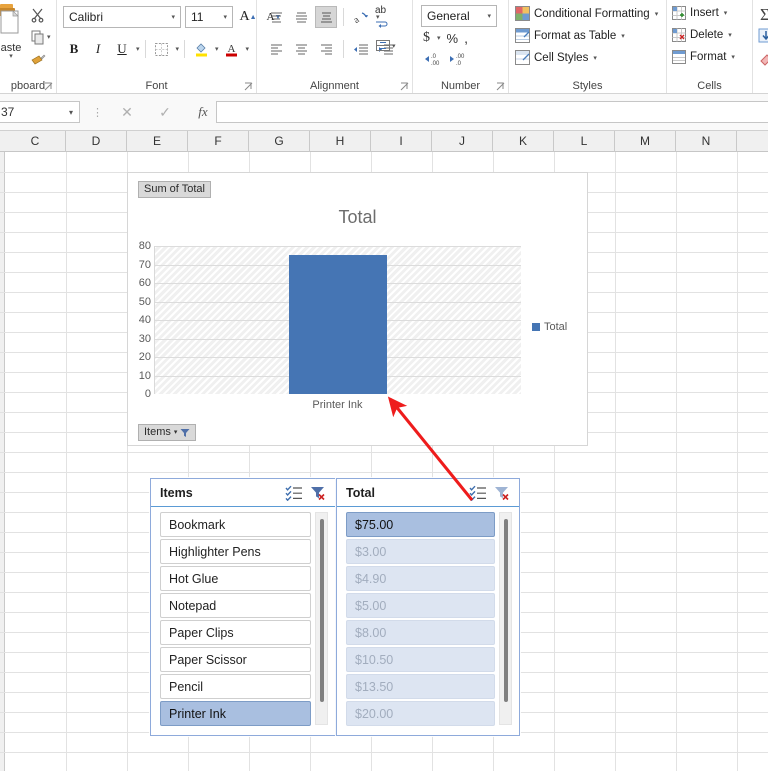  I want to click on column-header-I: I, so click(401, 141).